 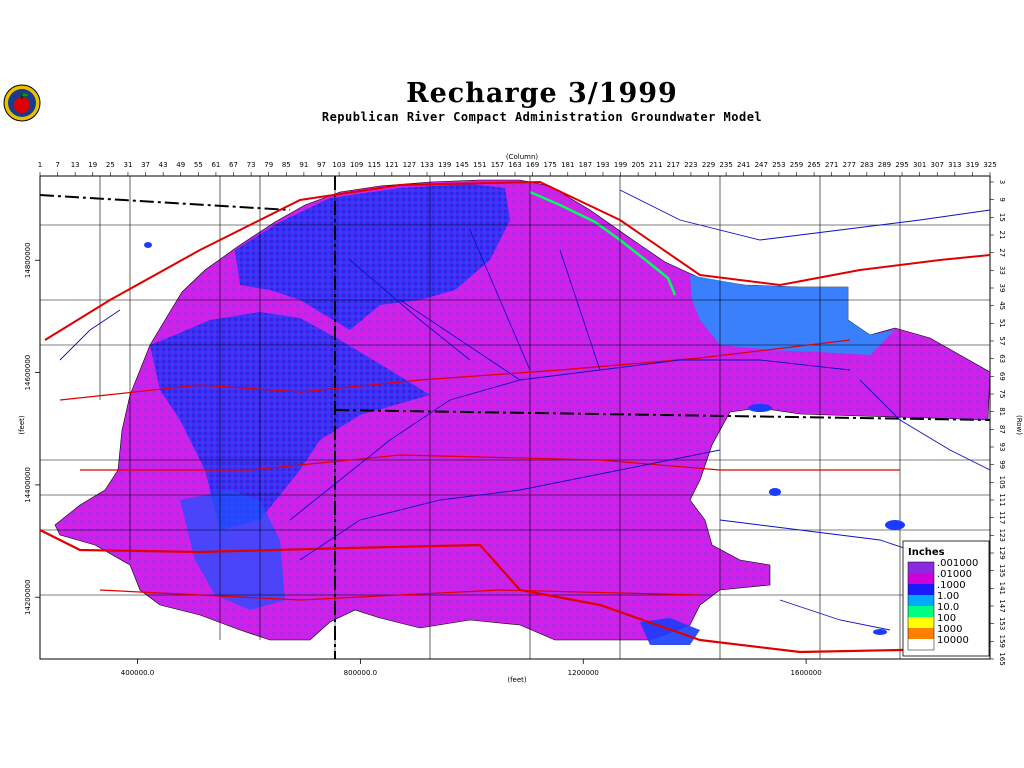 I want to click on top-axis-tick-label: 319, so click(x=972, y=165).